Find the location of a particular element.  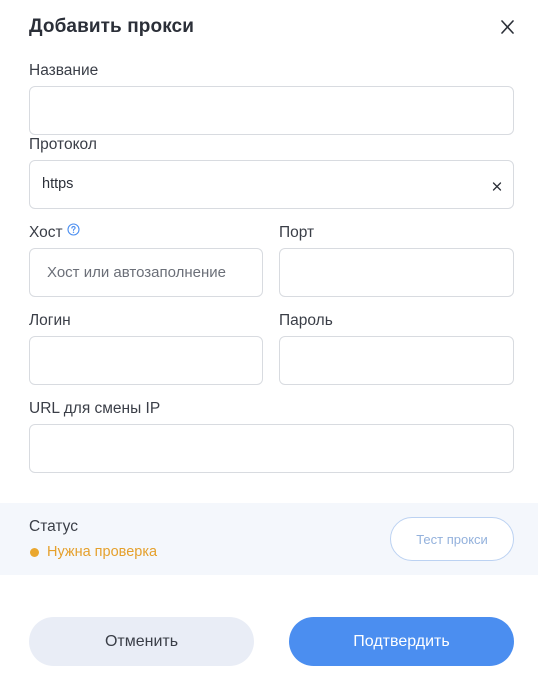

name-input is located at coordinates (271, 110).